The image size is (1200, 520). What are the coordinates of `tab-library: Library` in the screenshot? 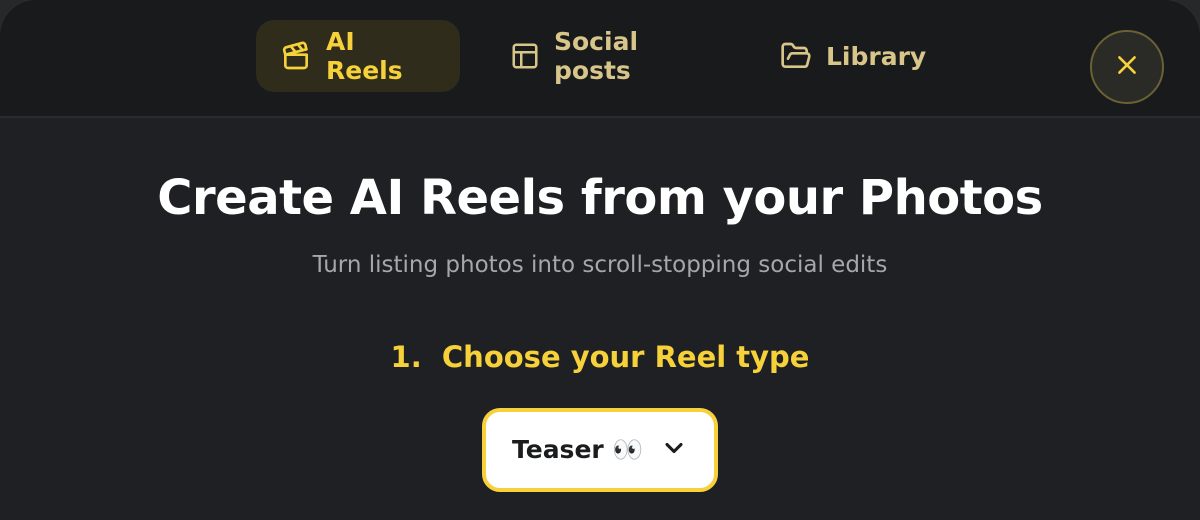 It's located at (850, 56).